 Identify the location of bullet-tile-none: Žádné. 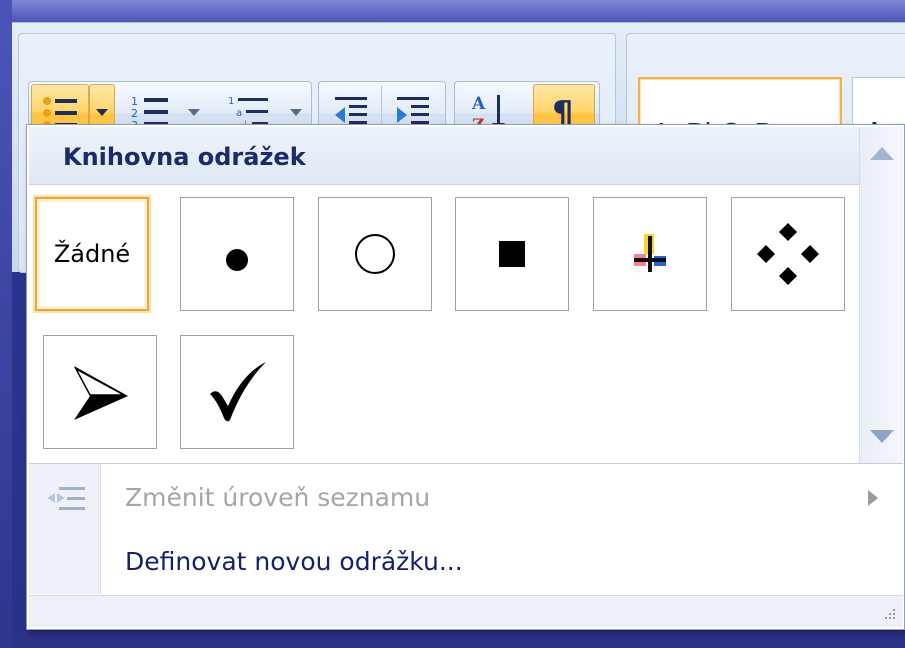
(92, 254).